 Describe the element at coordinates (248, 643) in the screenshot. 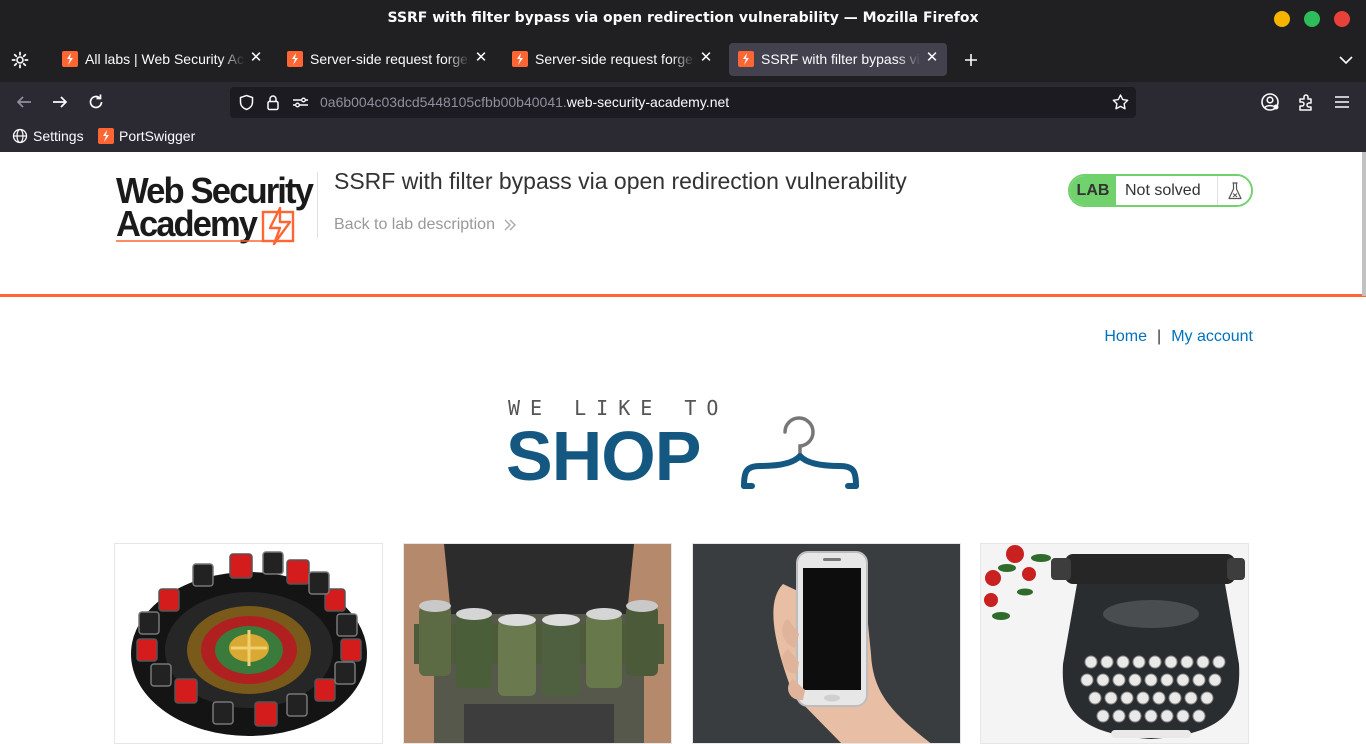

I see `product-image-roulette` at that location.